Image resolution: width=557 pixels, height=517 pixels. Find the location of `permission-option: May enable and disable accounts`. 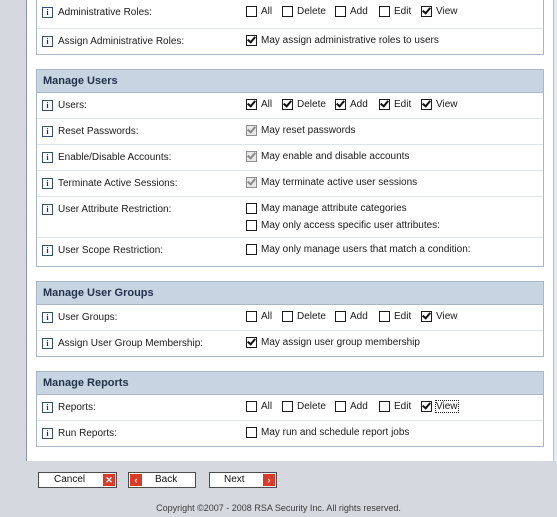

permission-option: May enable and disable accounts is located at coordinates (327, 156).